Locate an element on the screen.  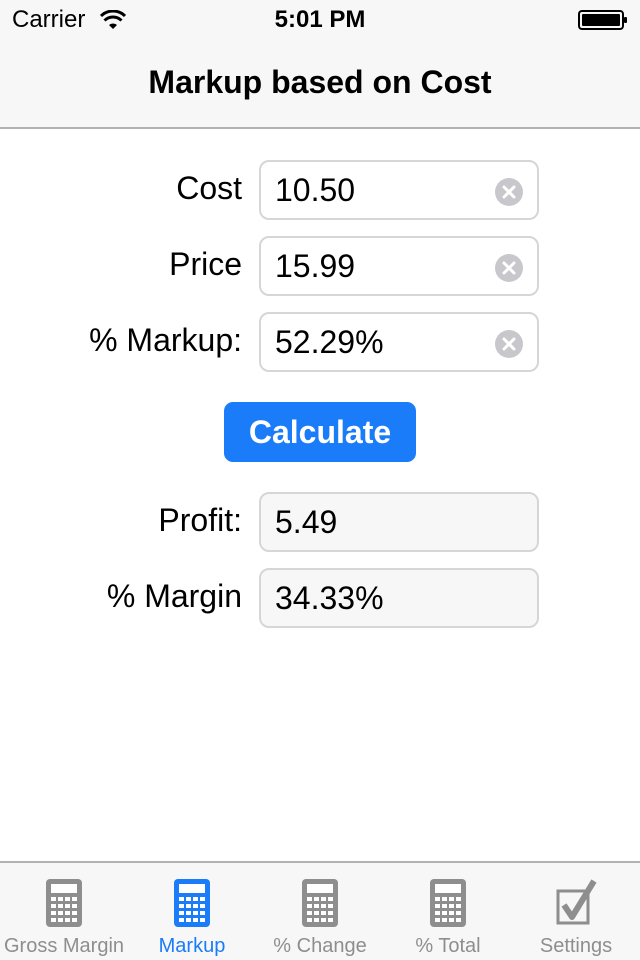
calculate-button: Calculate is located at coordinates (320, 432).